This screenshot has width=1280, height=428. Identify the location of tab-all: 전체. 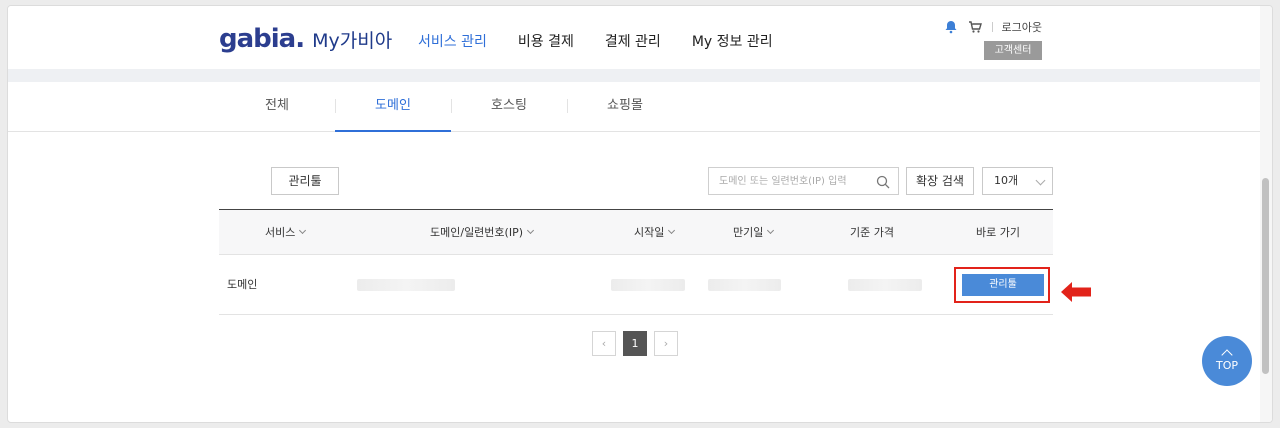
(277, 107).